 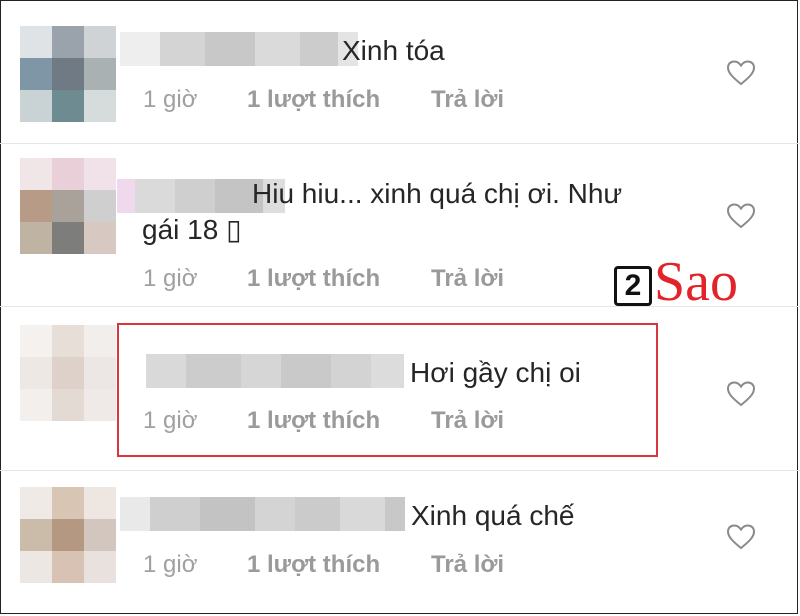 I want to click on watermark-logo: 2 Sao, so click(x=684, y=285).